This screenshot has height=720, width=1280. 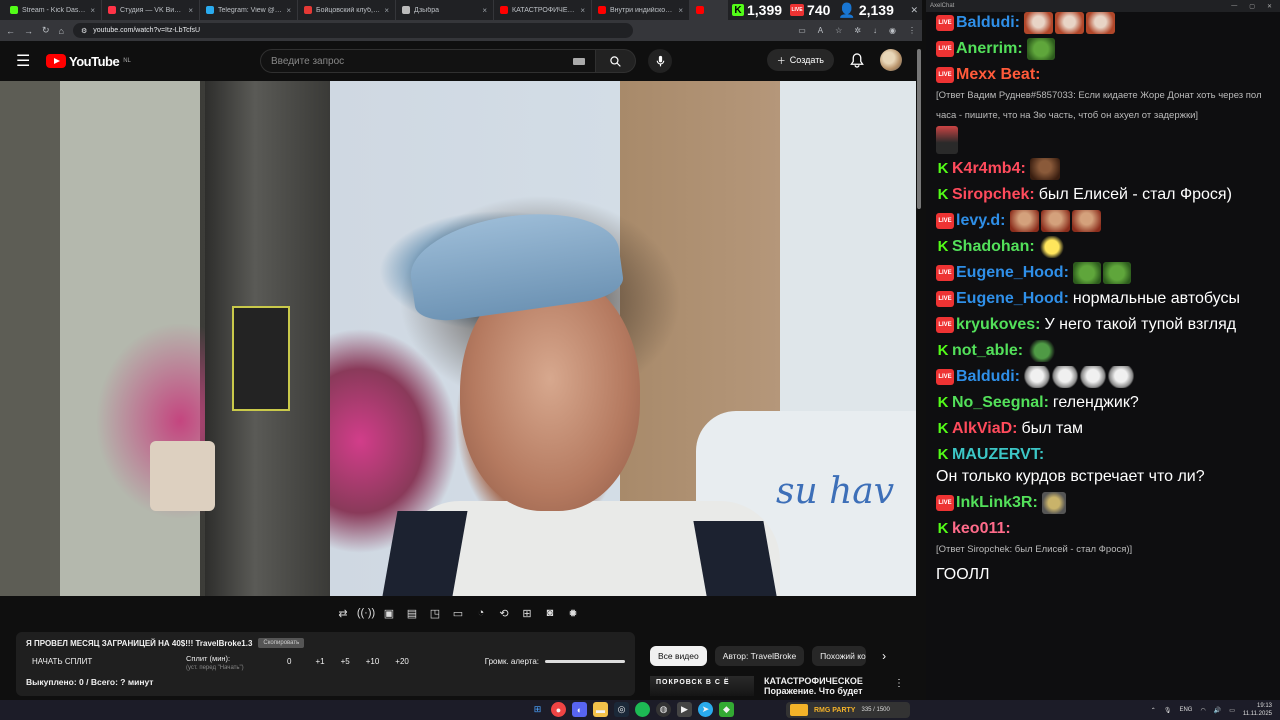 What do you see at coordinates (989, 169) in the screenshot?
I see `chat-nickname: K4r4mb4:` at bounding box center [989, 169].